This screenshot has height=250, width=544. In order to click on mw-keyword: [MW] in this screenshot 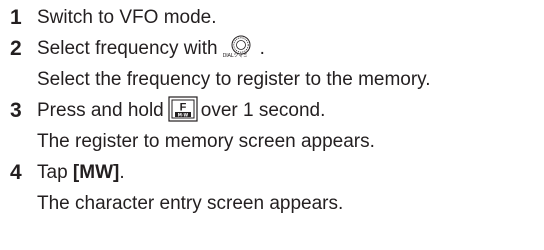, I will do `click(96, 172)`.